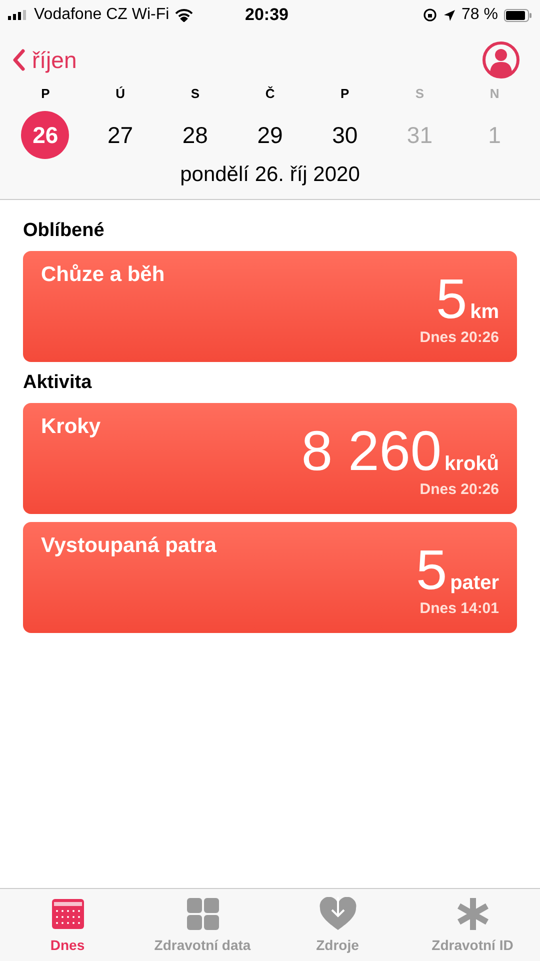 The height and width of the screenshot is (961, 540). I want to click on battery-percent: 78 %, so click(480, 15).